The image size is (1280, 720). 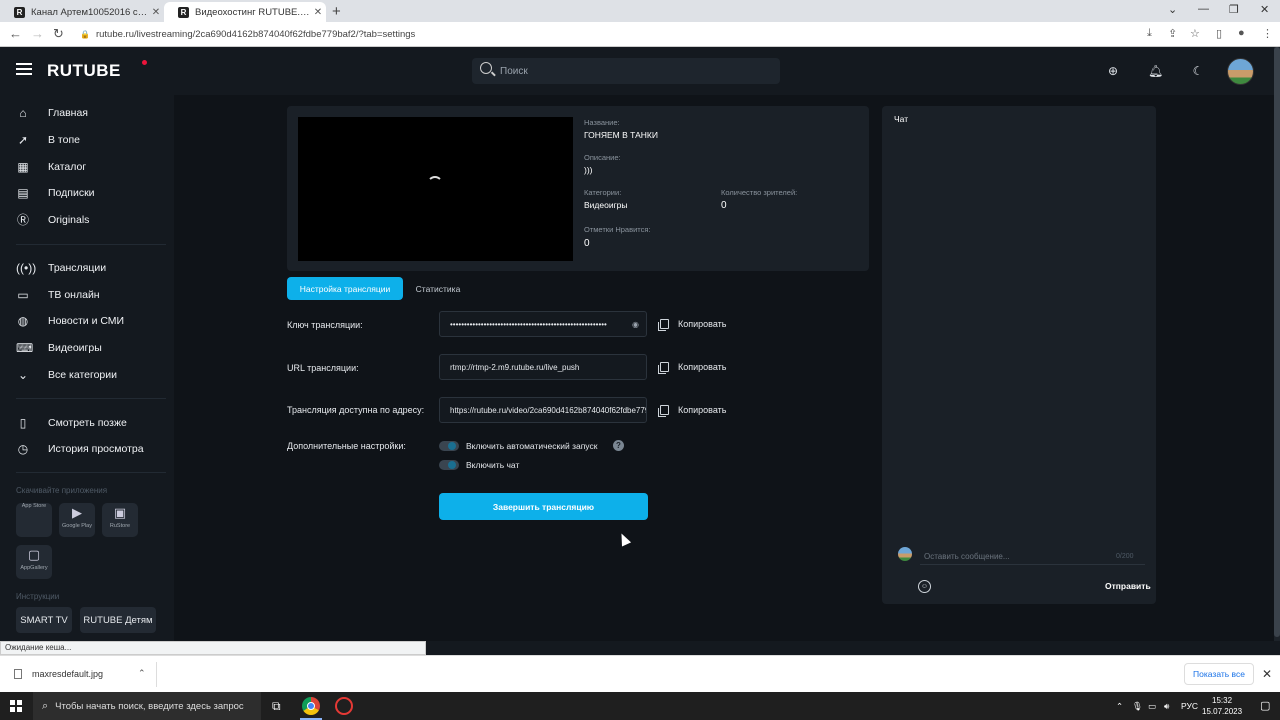 What do you see at coordinates (692, 367) in the screenshot?
I see `copy-url-button: Копировать` at bounding box center [692, 367].